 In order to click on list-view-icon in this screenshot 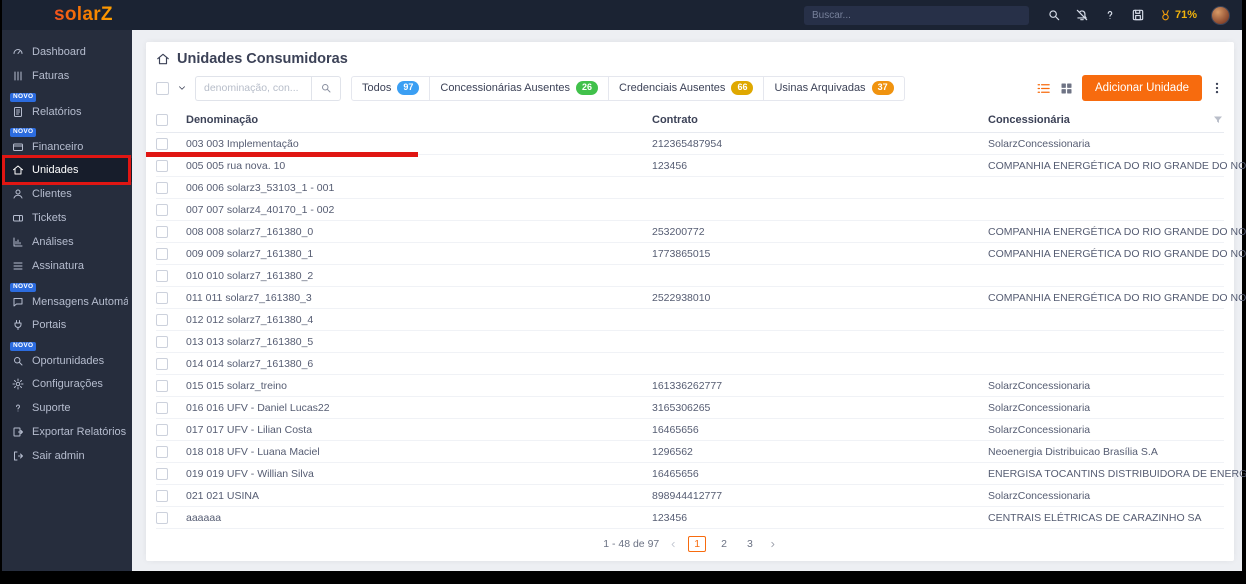, I will do `click(1043, 88)`.